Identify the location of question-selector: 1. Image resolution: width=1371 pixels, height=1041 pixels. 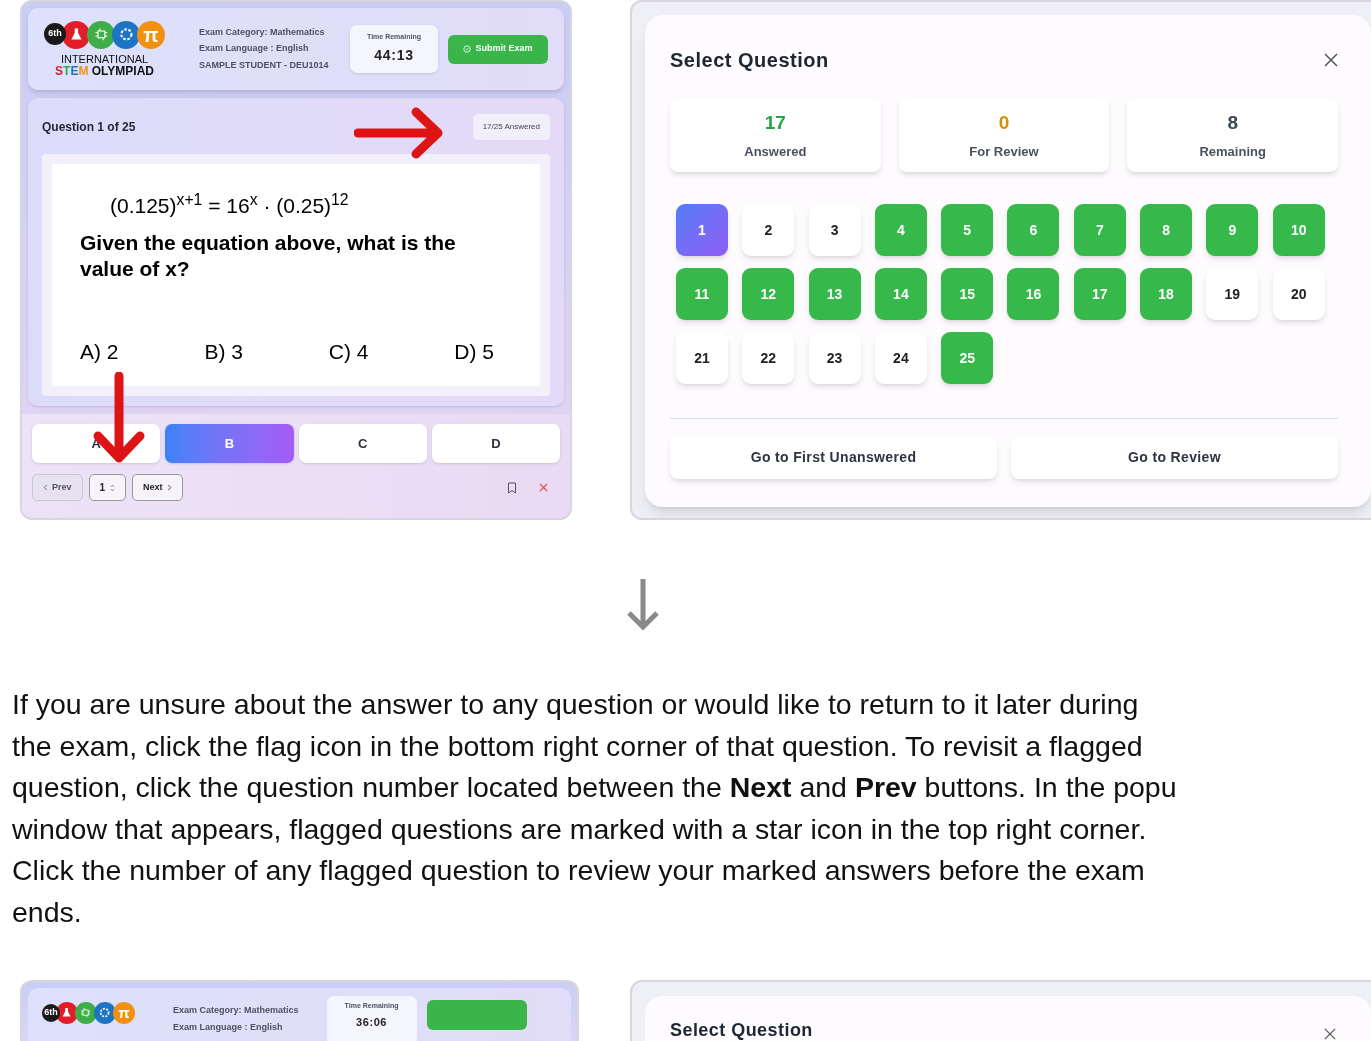
(107, 487).